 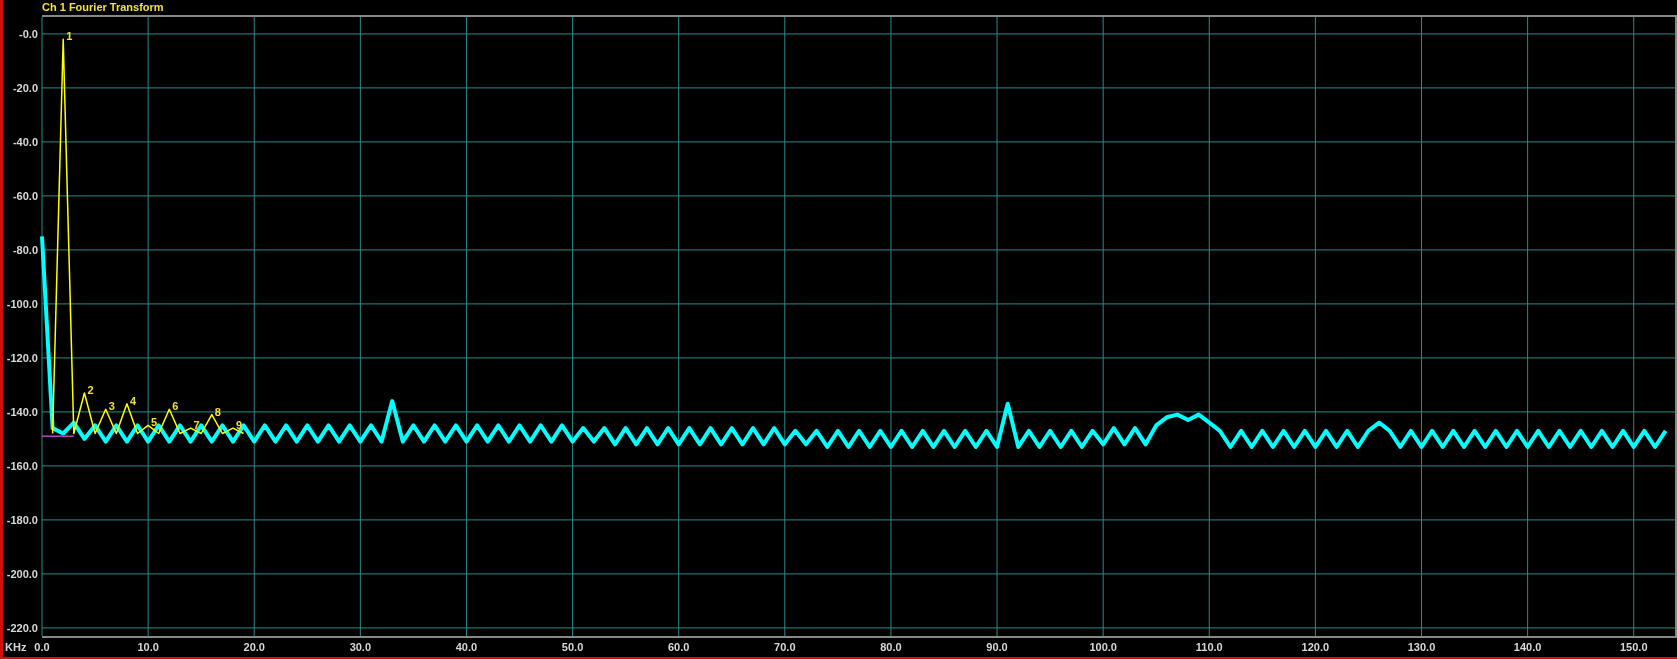 What do you see at coordinates (25, 249) in the screenshot?
I see `axis-label: -80.0` at bounding box center [25, 249].